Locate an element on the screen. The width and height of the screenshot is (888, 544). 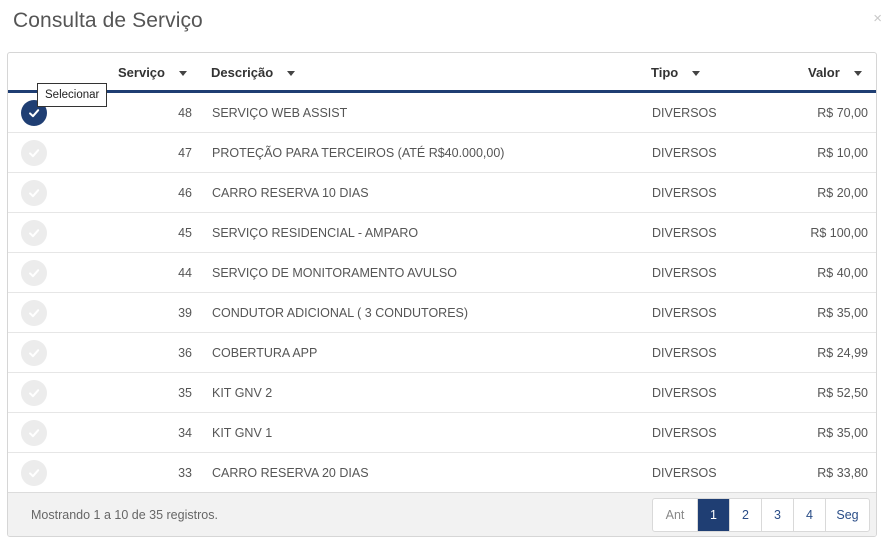
cell-descricao: SERVIÇO RESIDENCIAL - AMPARO is located at coordinates (315, 233).